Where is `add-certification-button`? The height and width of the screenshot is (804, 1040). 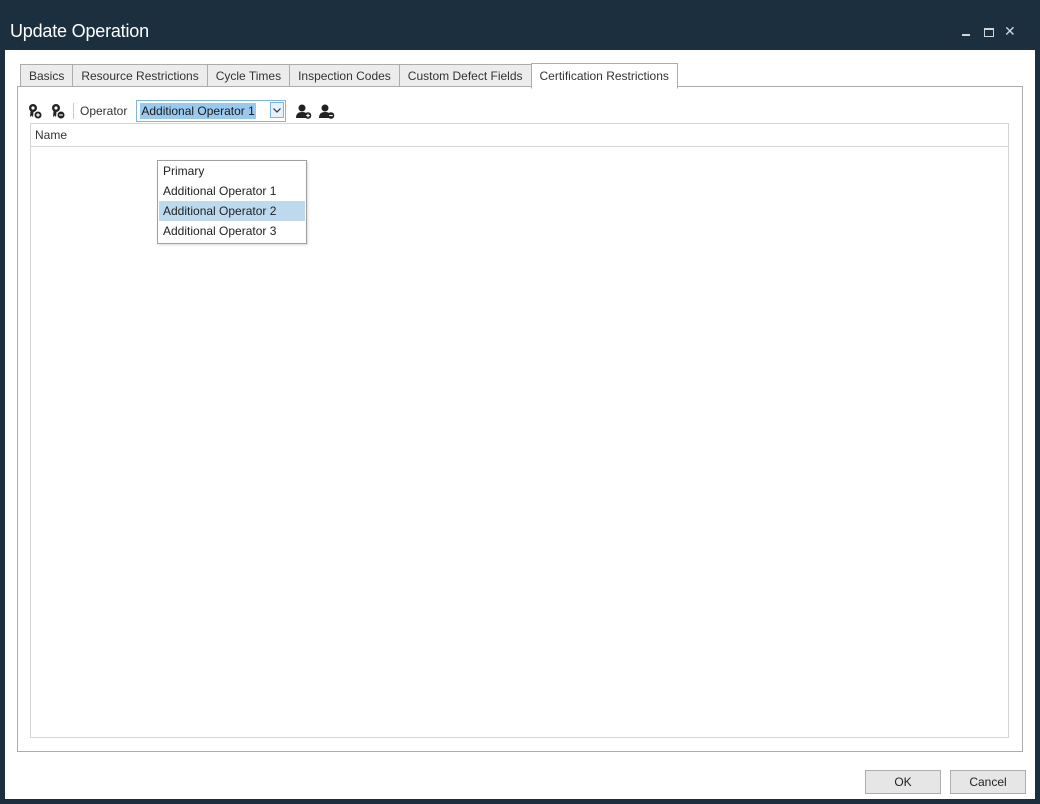 add-certification-button is located at coordinates (35, 111).